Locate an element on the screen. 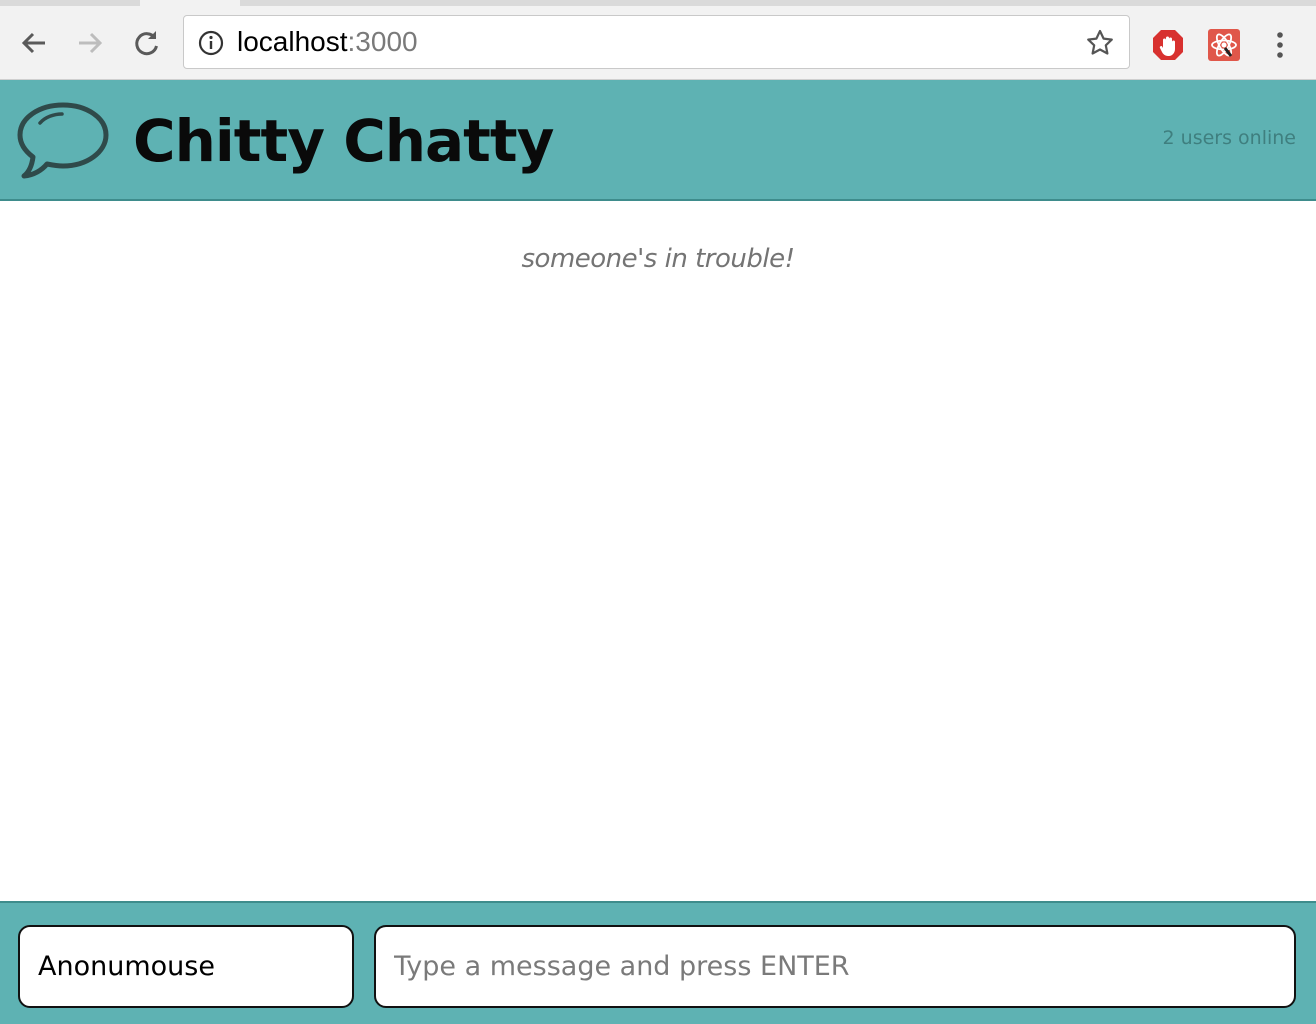 The height and width of the screenshot is (1024, 1316). reload-button is located at coordinates (146, 43).